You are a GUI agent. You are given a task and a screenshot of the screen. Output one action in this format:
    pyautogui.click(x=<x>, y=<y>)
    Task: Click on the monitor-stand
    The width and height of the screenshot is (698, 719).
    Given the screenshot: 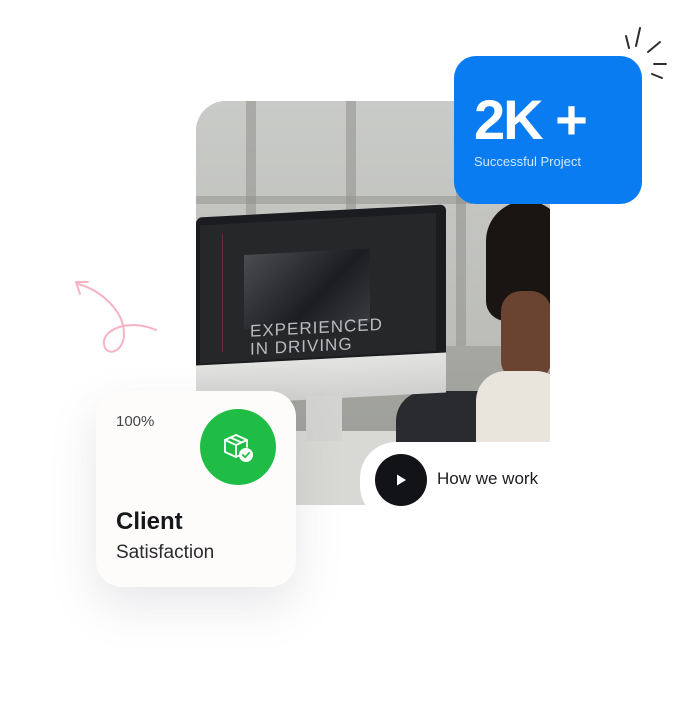 What is the action you would take?
    pyautogui.click(x=324, y=418)
    